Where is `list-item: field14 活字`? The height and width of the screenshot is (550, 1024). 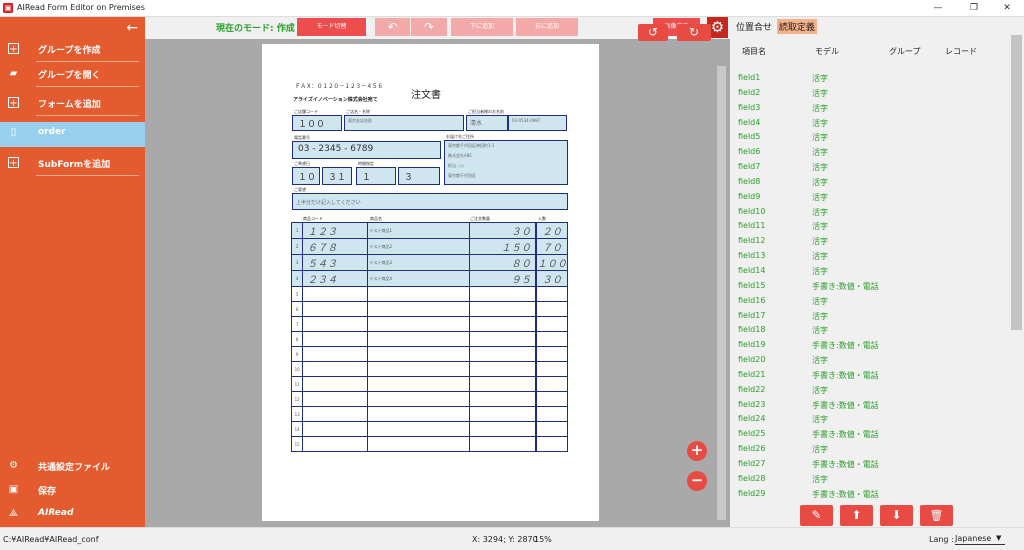
list-item: field14 活字 is located at coordinates (871, 271).